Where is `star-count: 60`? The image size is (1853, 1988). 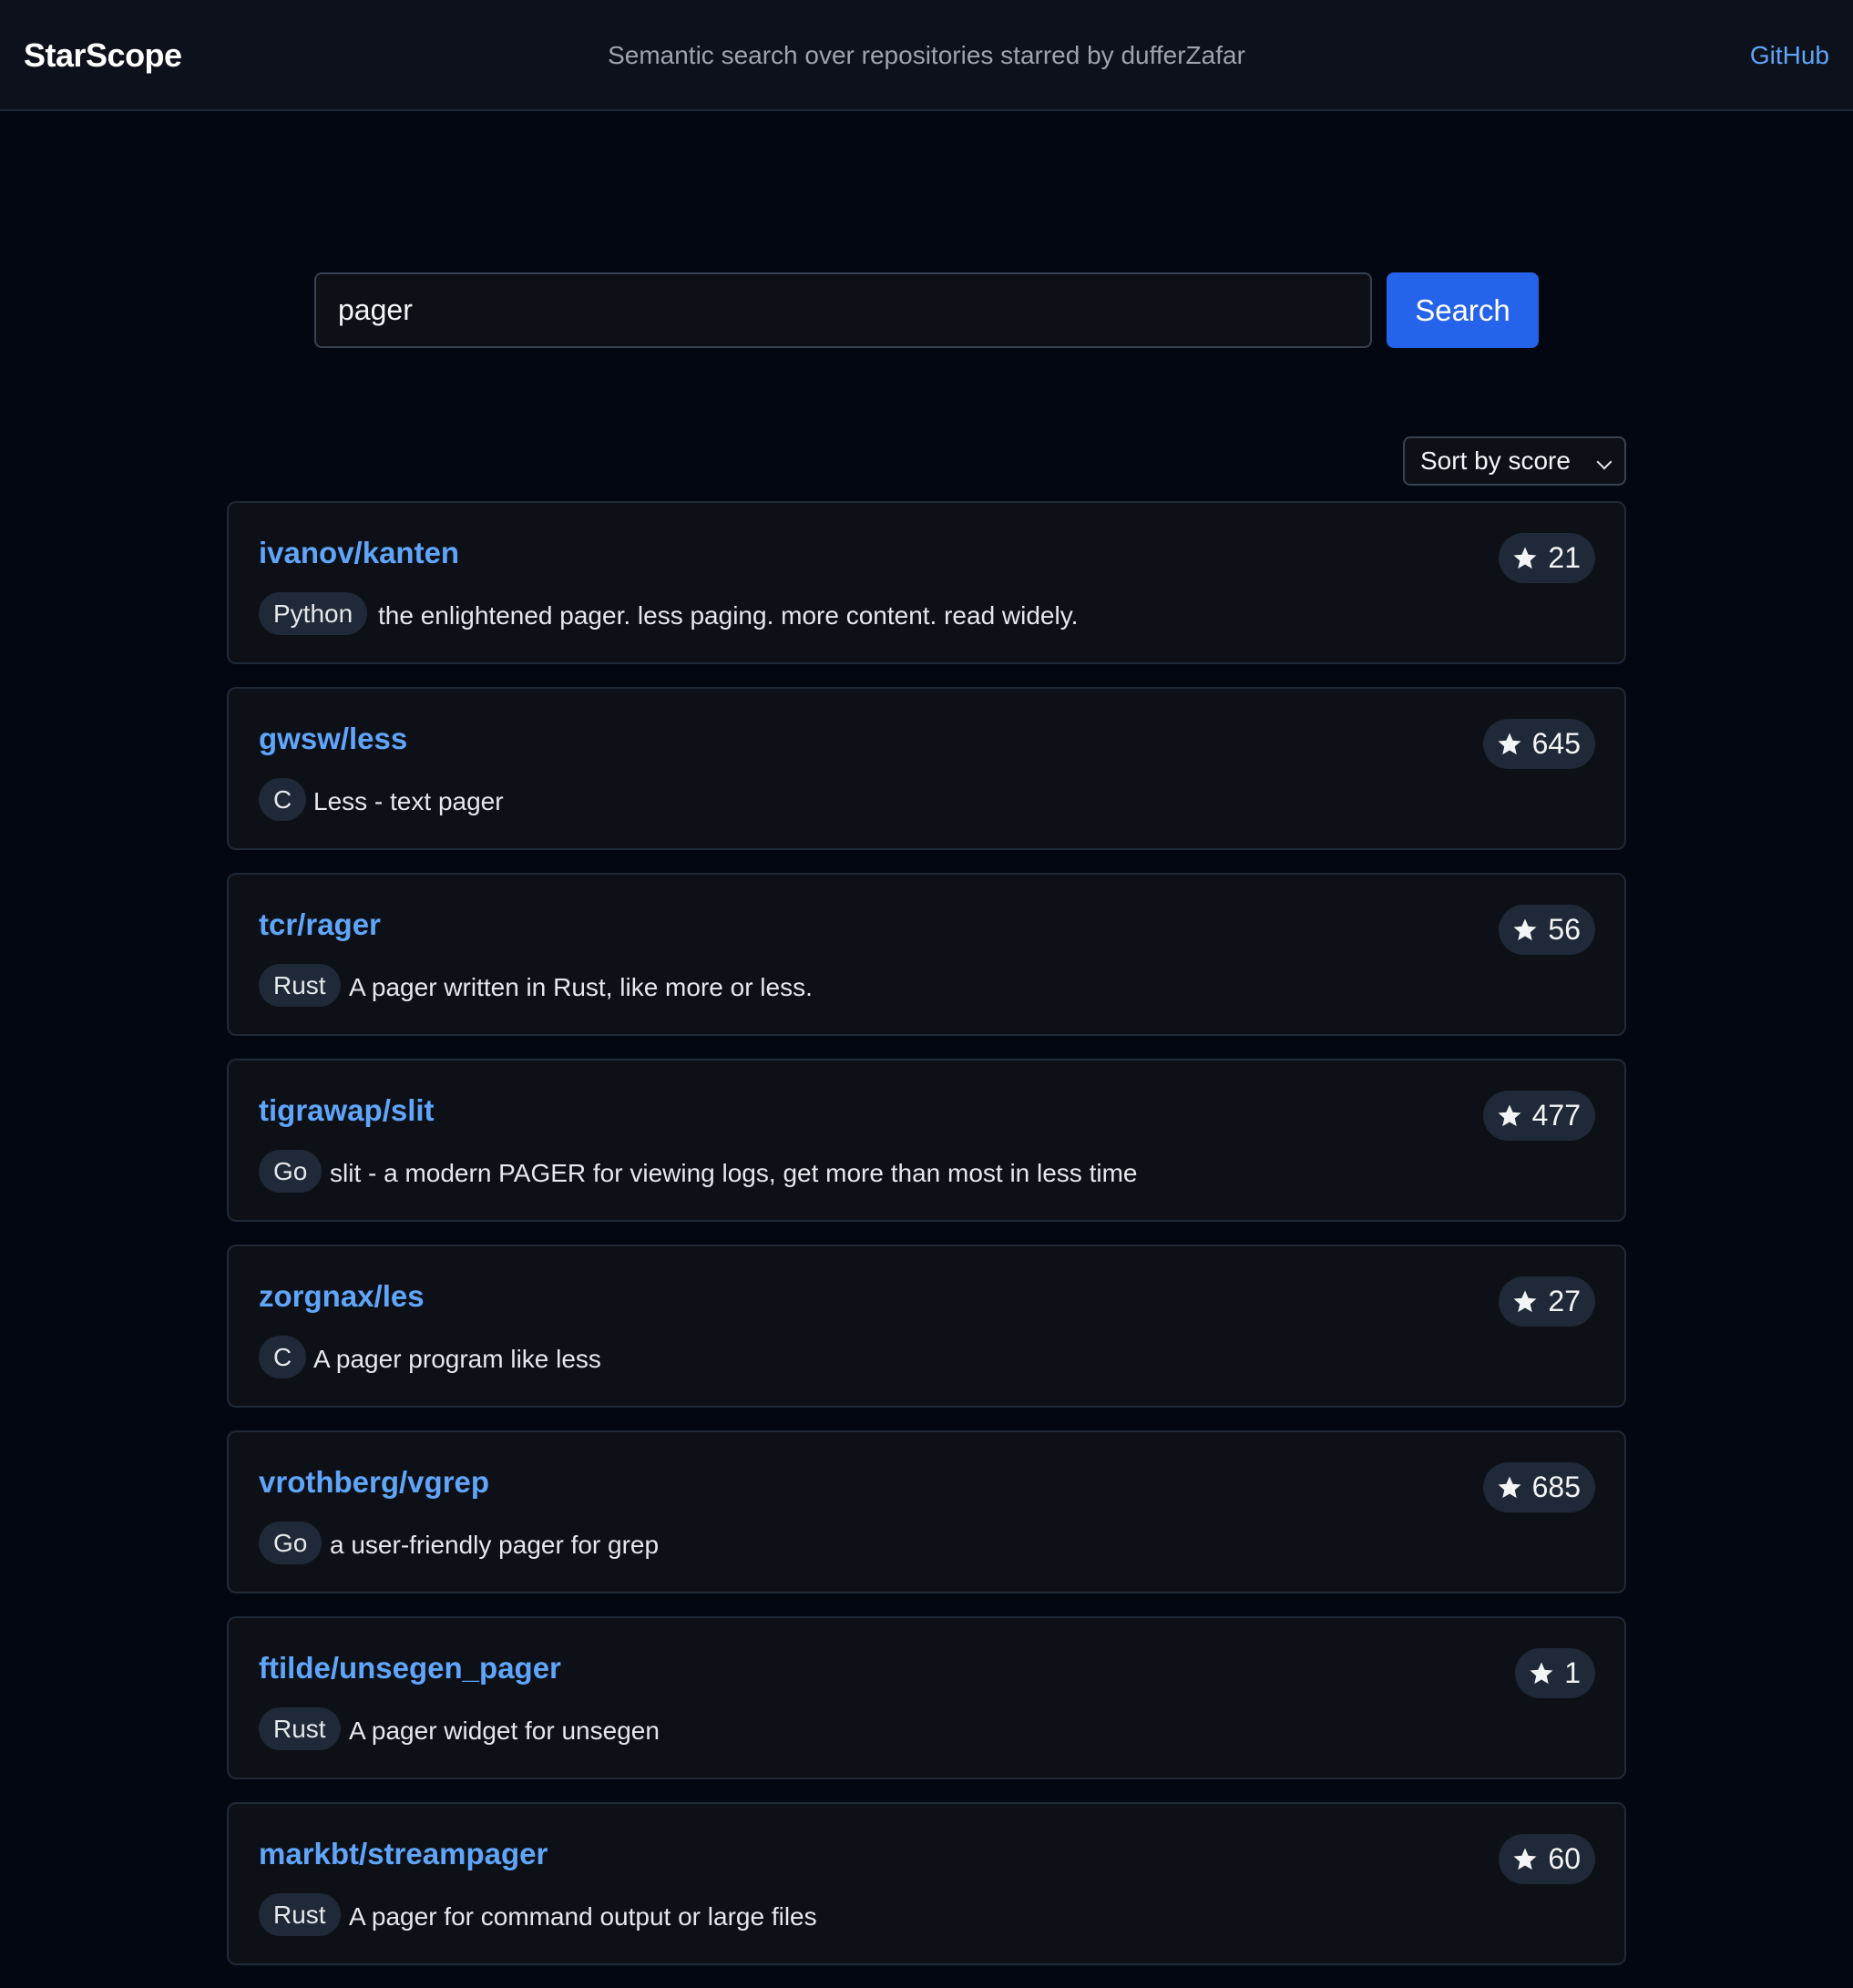 star-count: 60 is located at coordinates (1564, 1858).